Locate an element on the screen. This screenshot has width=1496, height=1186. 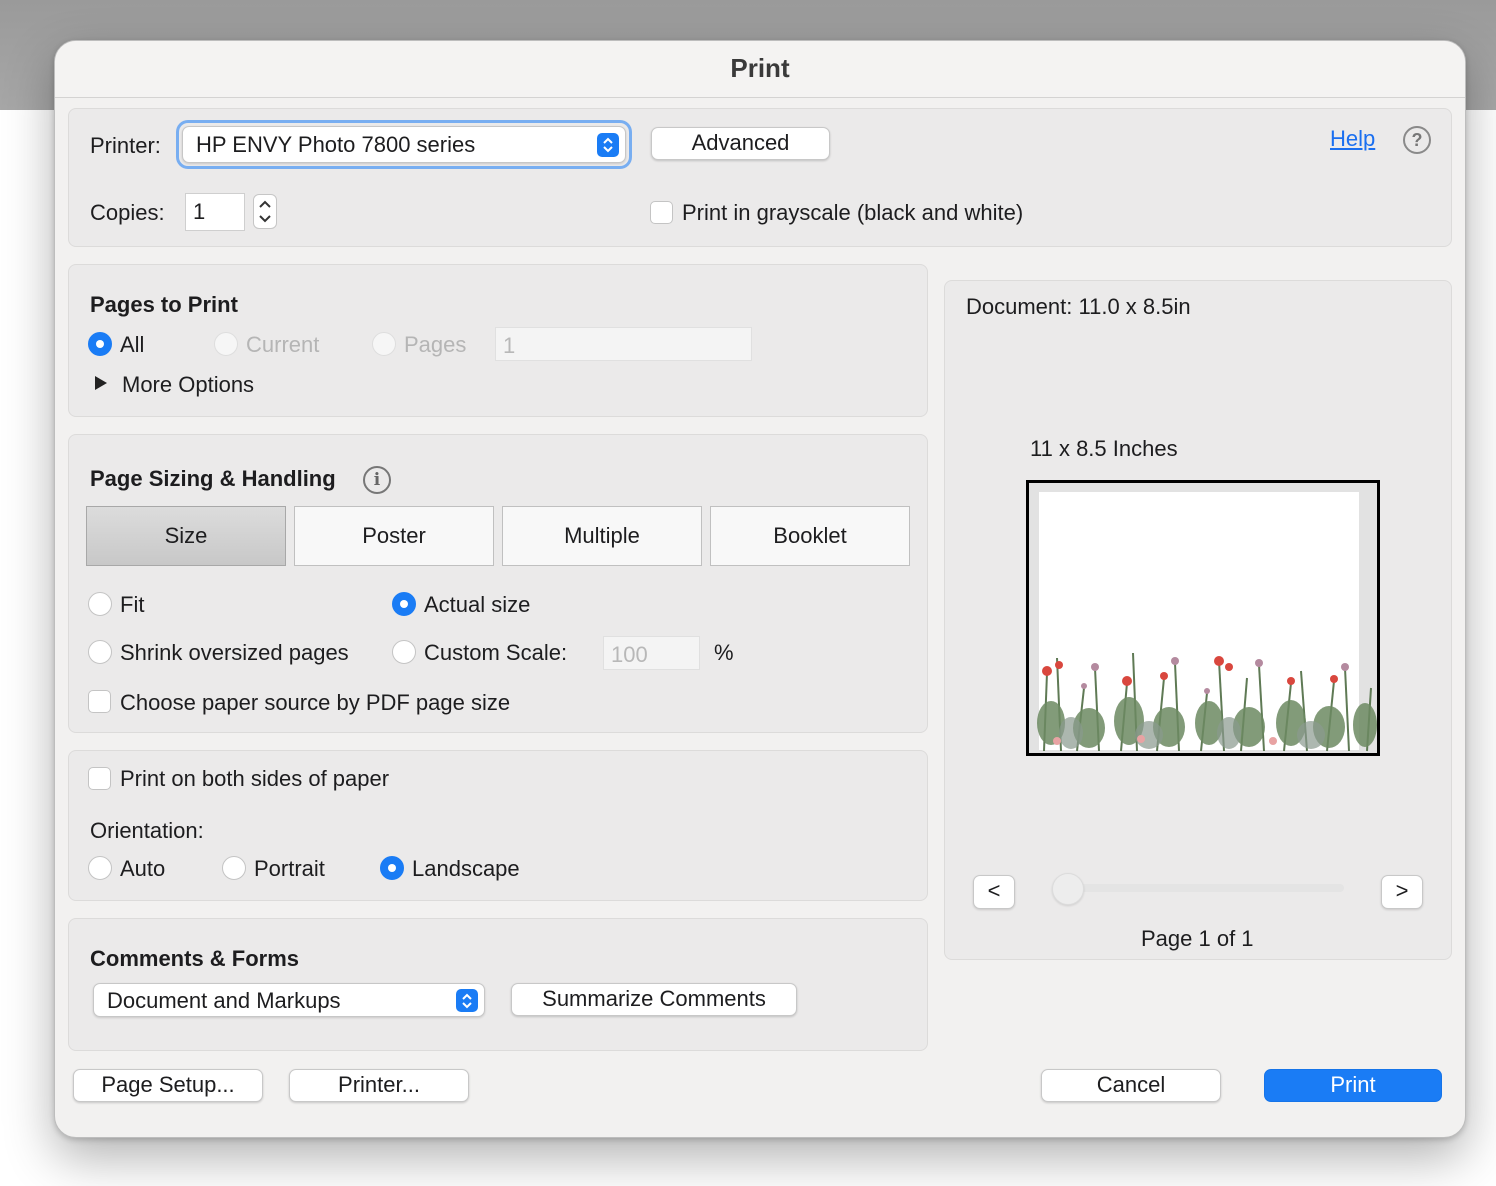
paper-source-checkbox is located at coordinates (99, 701).